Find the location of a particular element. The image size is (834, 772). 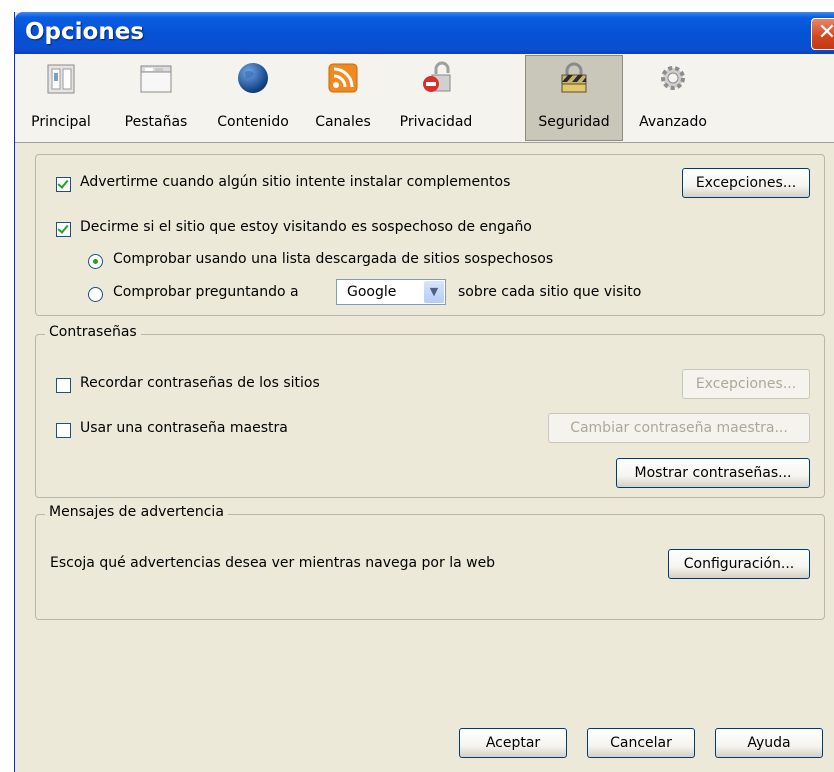

privacy-lock-icon is located at coordinates (437, 76).